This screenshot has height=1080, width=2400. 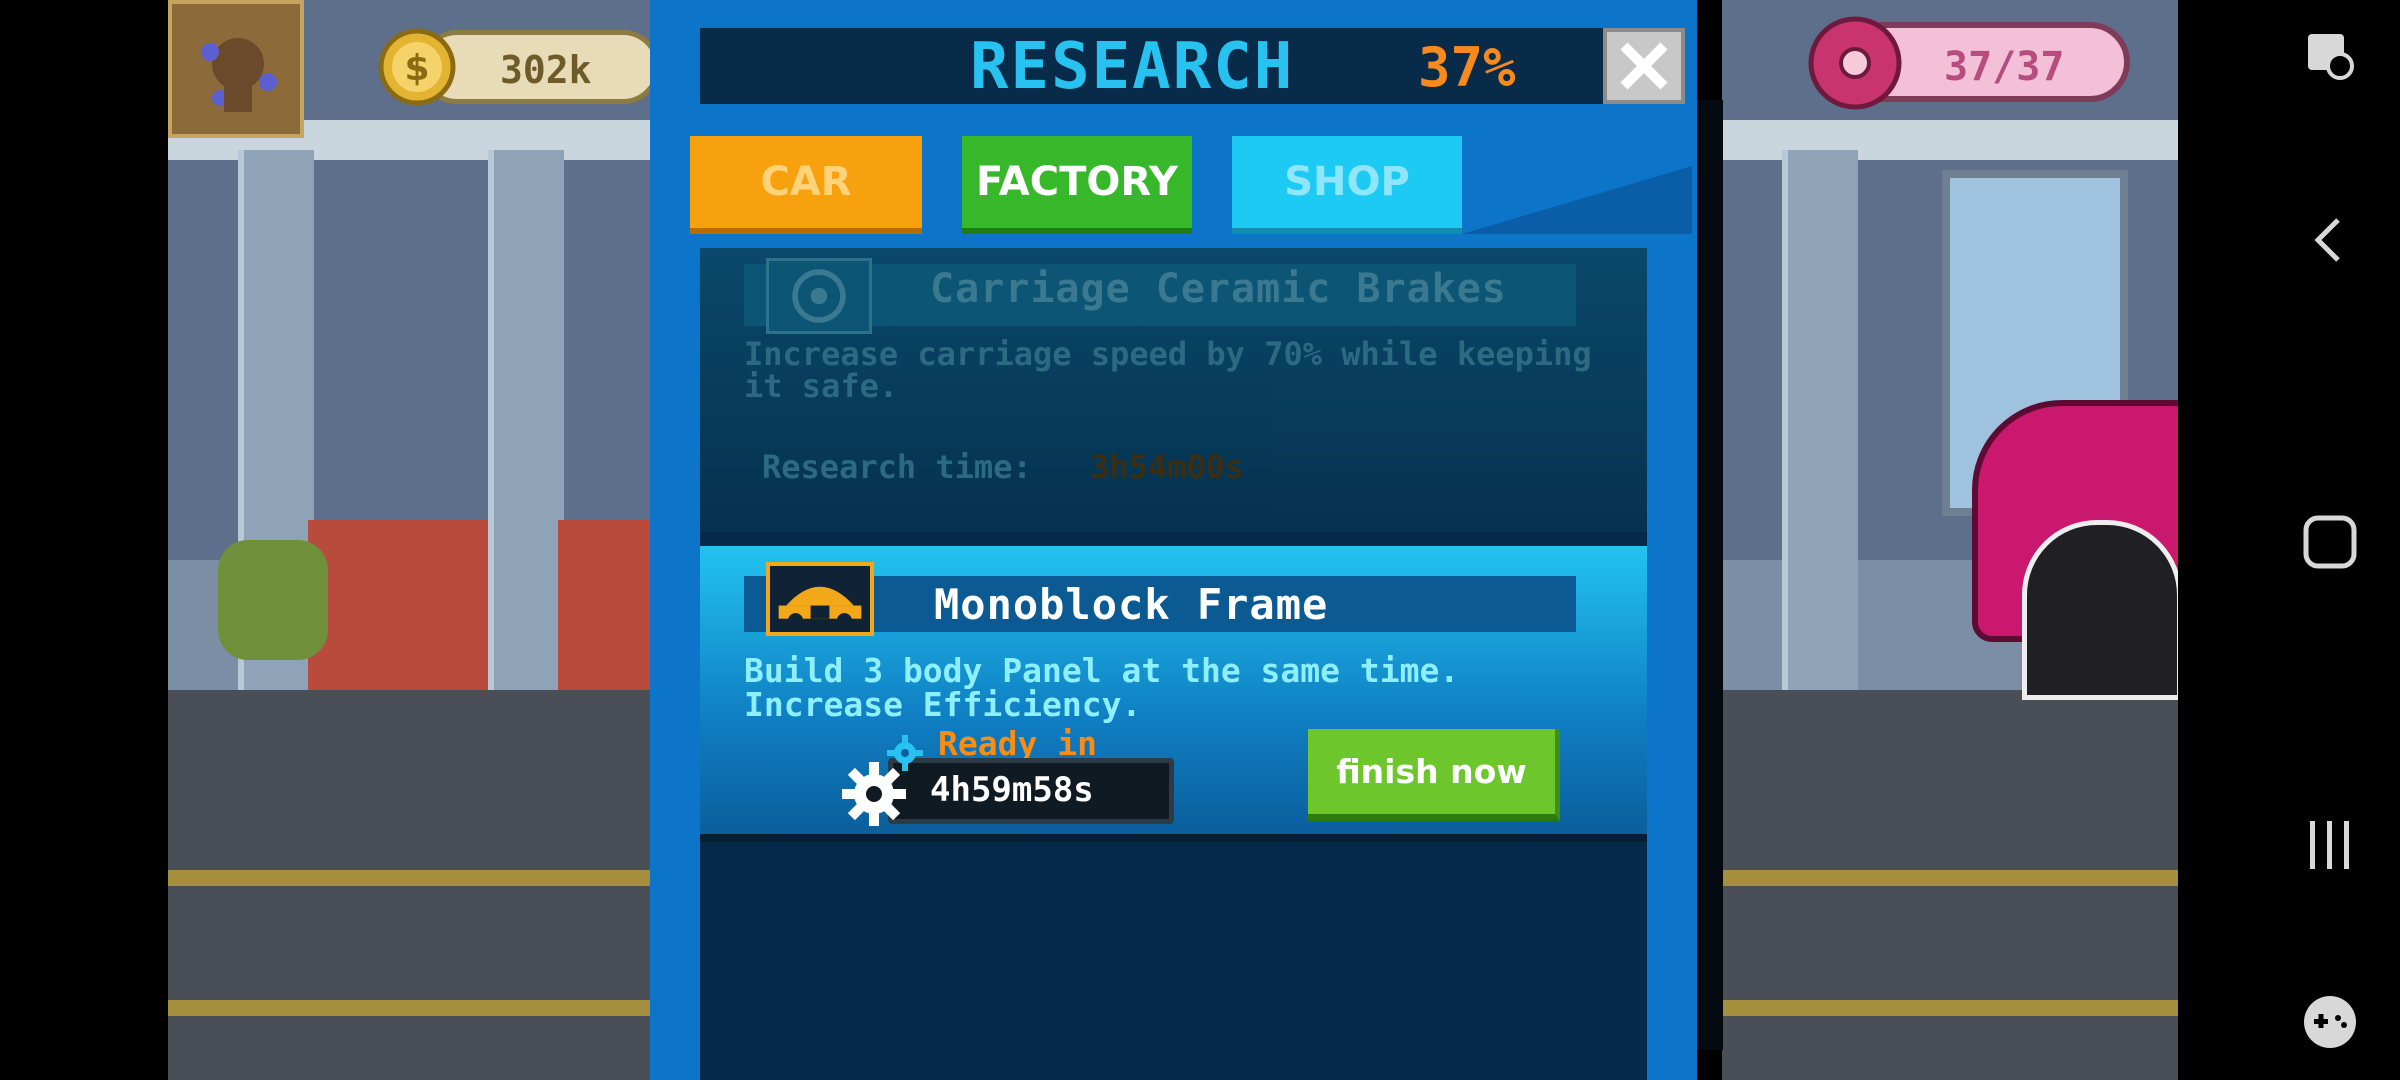 I want to click on scene-red-wall, so click(x=398, y=605).